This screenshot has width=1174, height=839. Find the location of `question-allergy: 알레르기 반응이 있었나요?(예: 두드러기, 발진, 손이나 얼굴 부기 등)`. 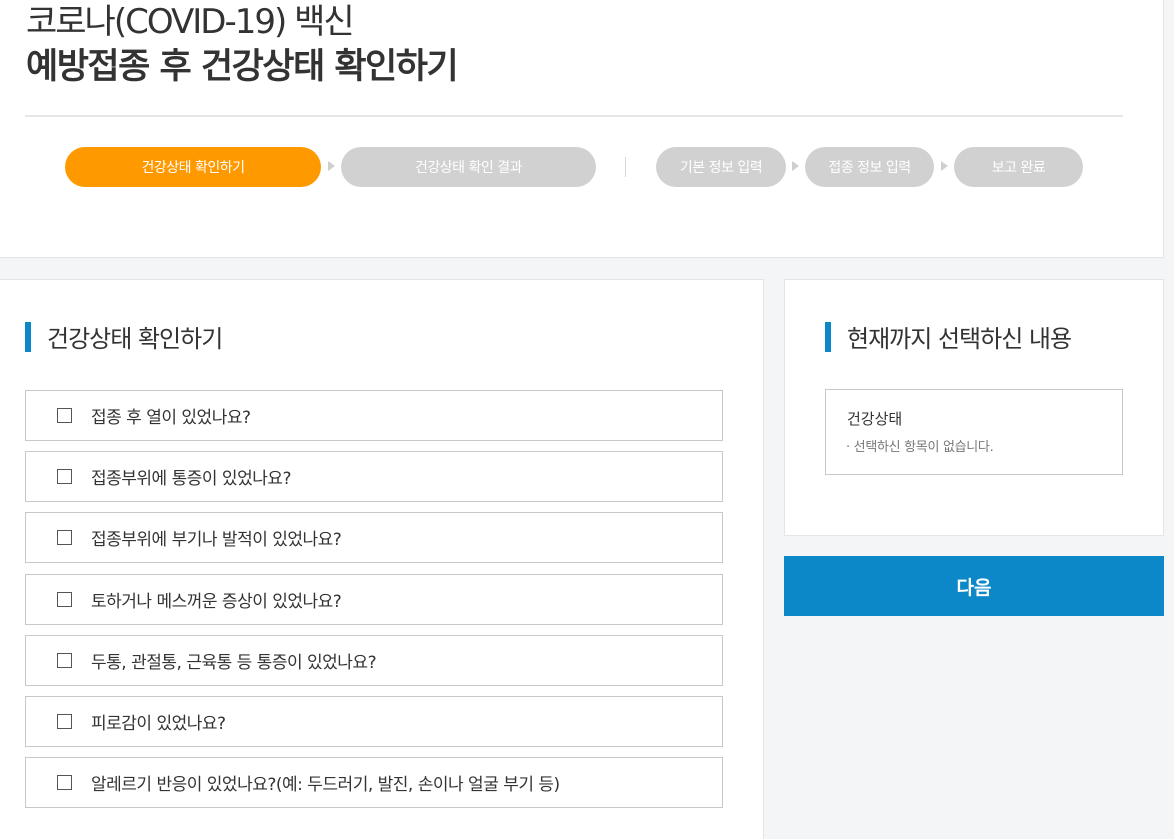

question-allergy: 알레르기 반응이 있었나요?(예: 두드러기, 발진, 손이나 얼굴 부기 등) is located at coordinates (374, 782).